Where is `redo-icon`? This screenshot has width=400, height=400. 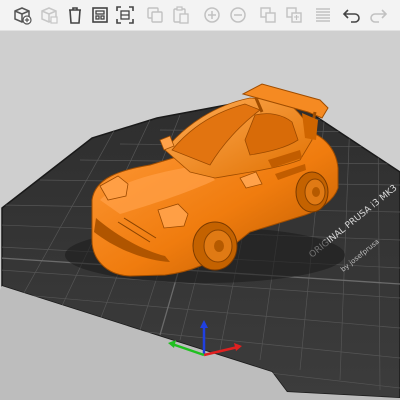 redo-icon is located at coordinates (379, 16).